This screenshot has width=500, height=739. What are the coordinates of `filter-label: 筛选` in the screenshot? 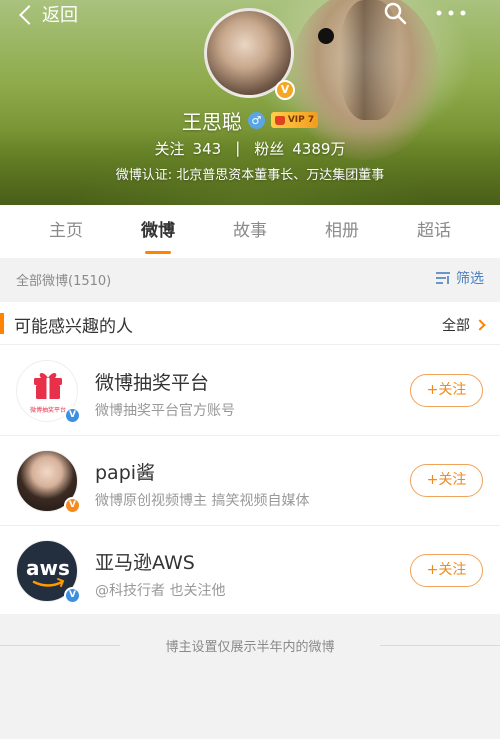 It's located at (470, 279).